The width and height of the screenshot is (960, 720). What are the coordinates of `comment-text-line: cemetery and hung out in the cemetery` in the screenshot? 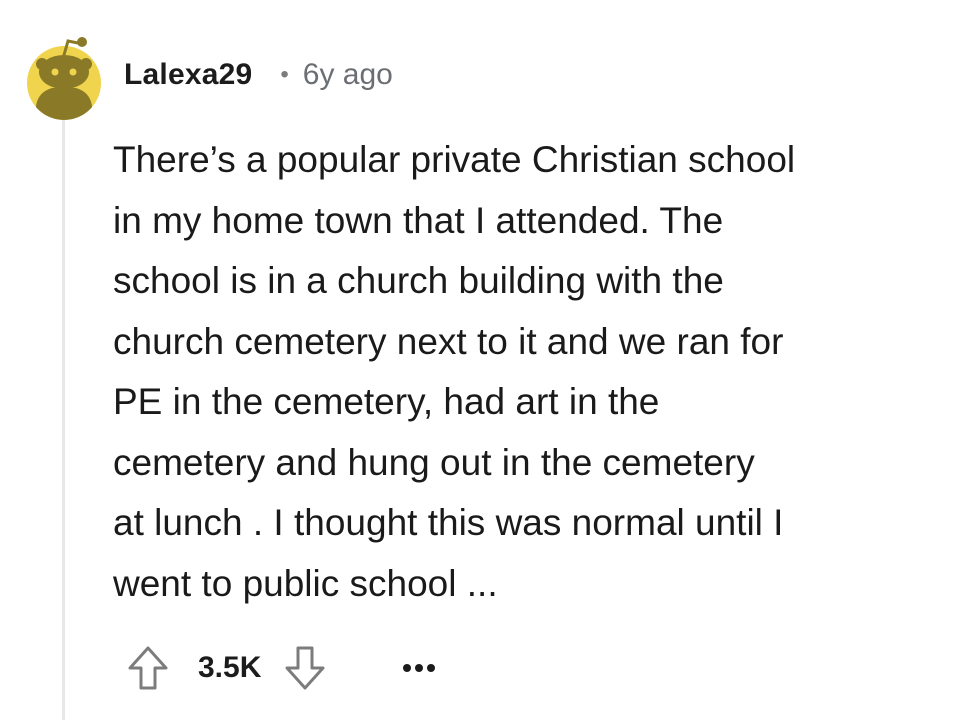 It's located at (434, 462).